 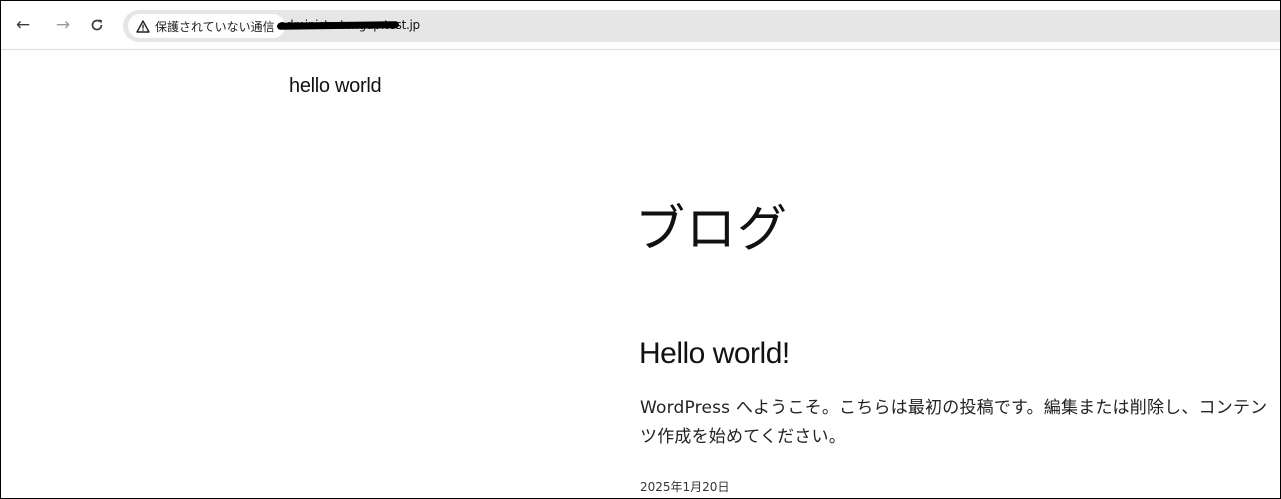 What do you see at coordinates (215, 26) in the screenshot?
I see `security-label: 保護されていない通信` at bounding box center [215, 26].